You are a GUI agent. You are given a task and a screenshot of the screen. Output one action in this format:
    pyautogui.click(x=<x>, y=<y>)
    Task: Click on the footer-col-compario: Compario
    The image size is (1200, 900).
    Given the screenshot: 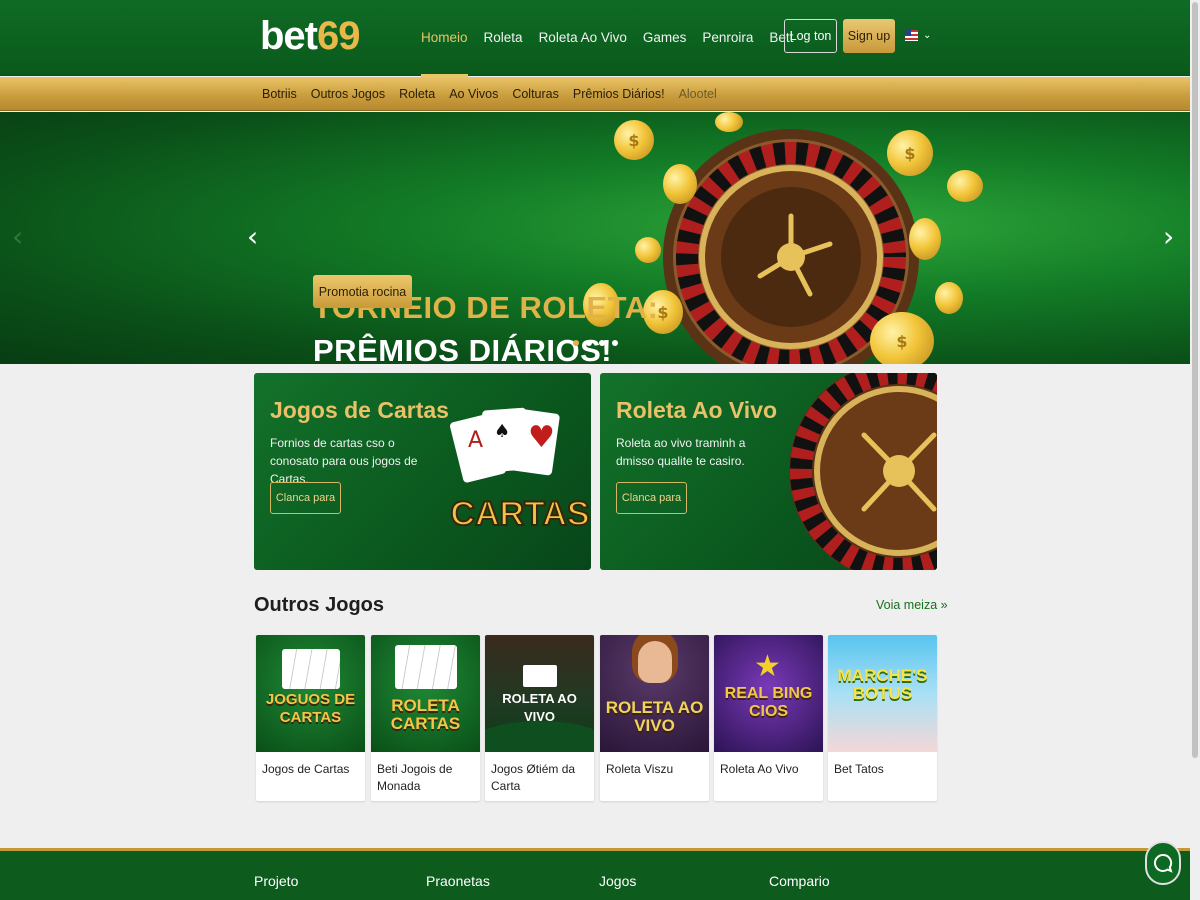 What is the action you would take?
    pyautogui.click(x=799, y=881)
    